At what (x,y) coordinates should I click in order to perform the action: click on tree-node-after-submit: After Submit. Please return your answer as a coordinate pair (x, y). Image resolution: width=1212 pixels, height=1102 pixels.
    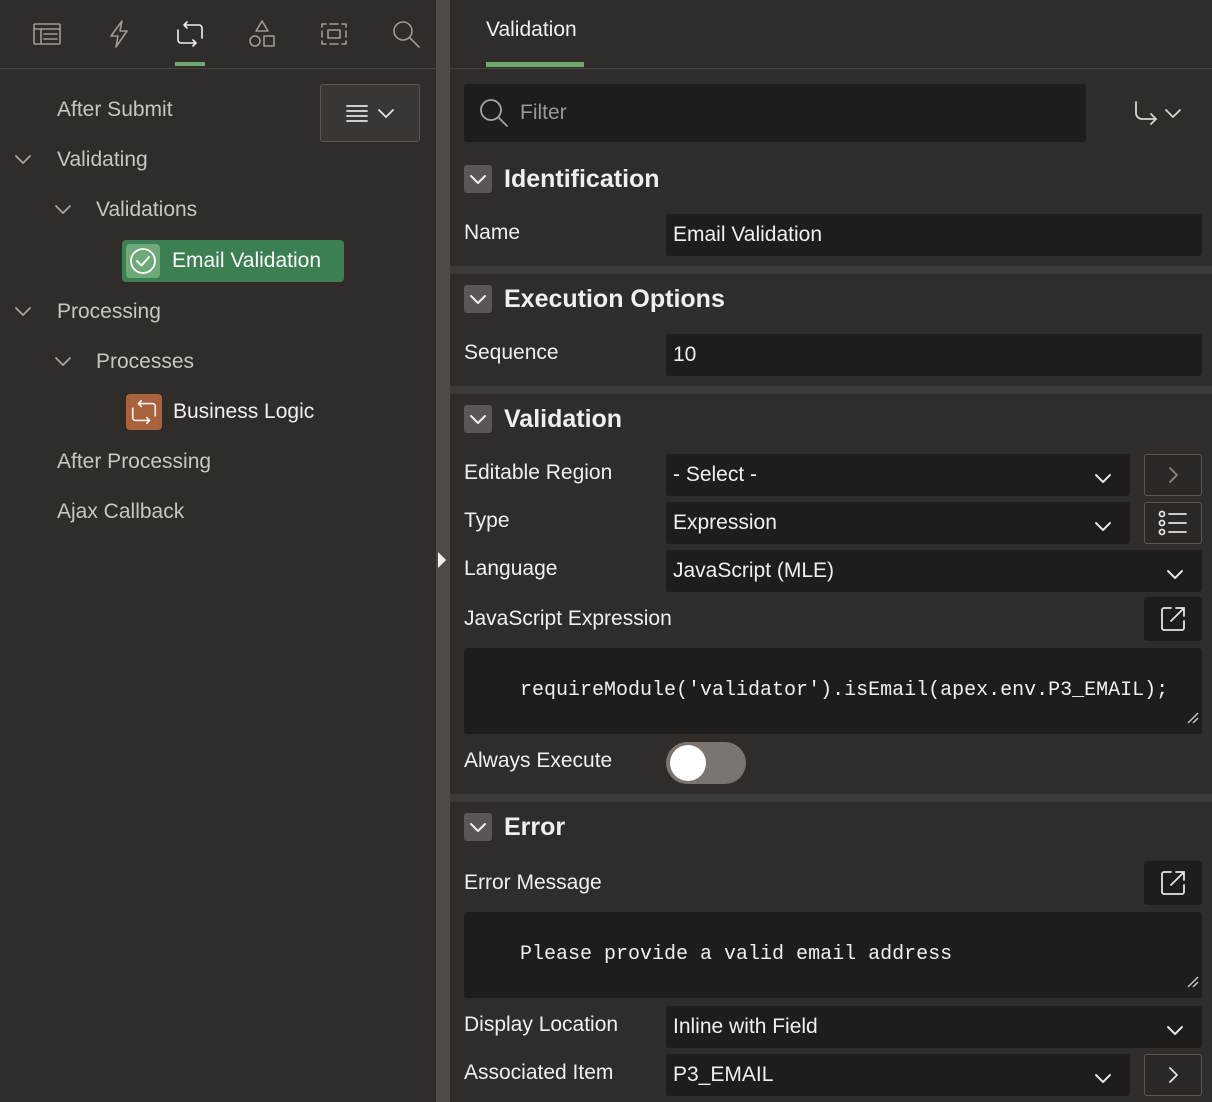
    Looking at the image, I should click on (115, 110).